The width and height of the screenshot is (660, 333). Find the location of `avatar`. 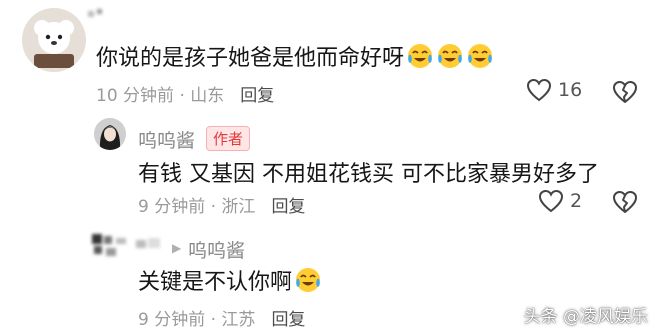

avatar is located at coordinates (54, 40).